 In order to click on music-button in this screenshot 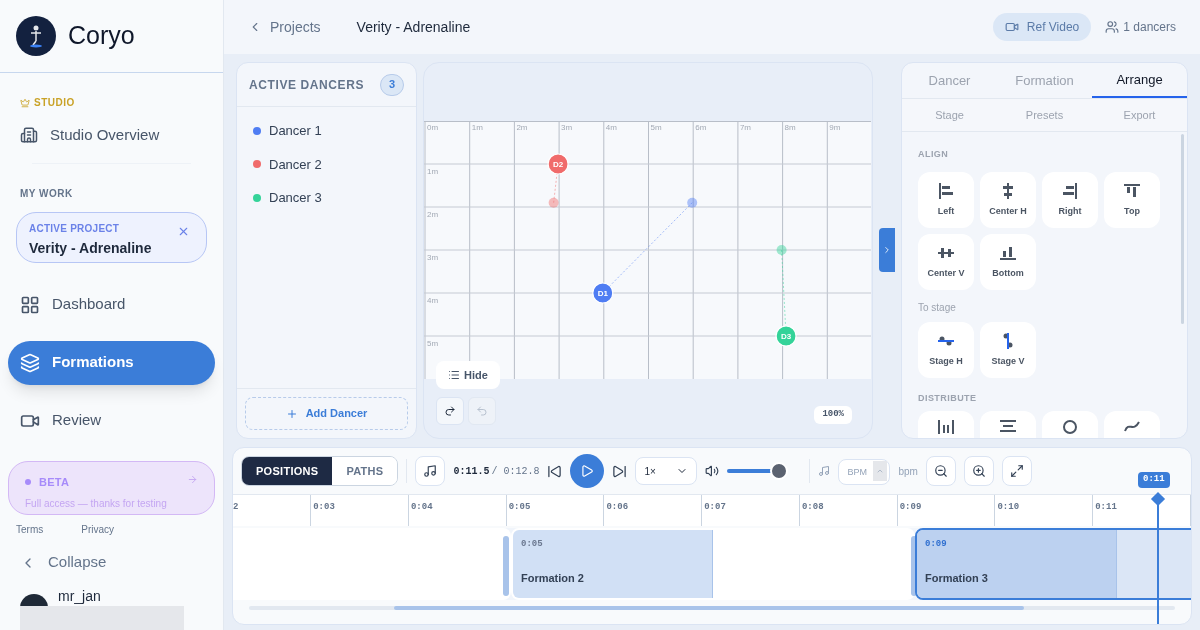, I will do `click(430, 471)`.